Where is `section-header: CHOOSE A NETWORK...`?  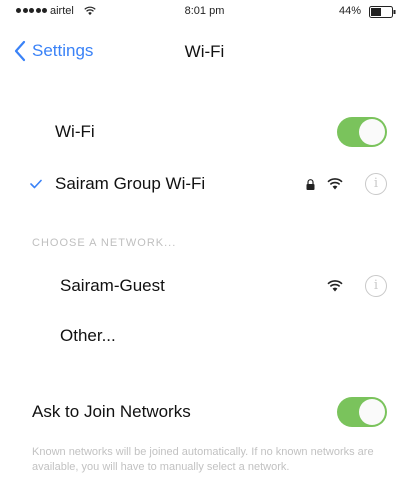 section-header: CHOOSE A NETWORK... is located at coordinates (104, 243).